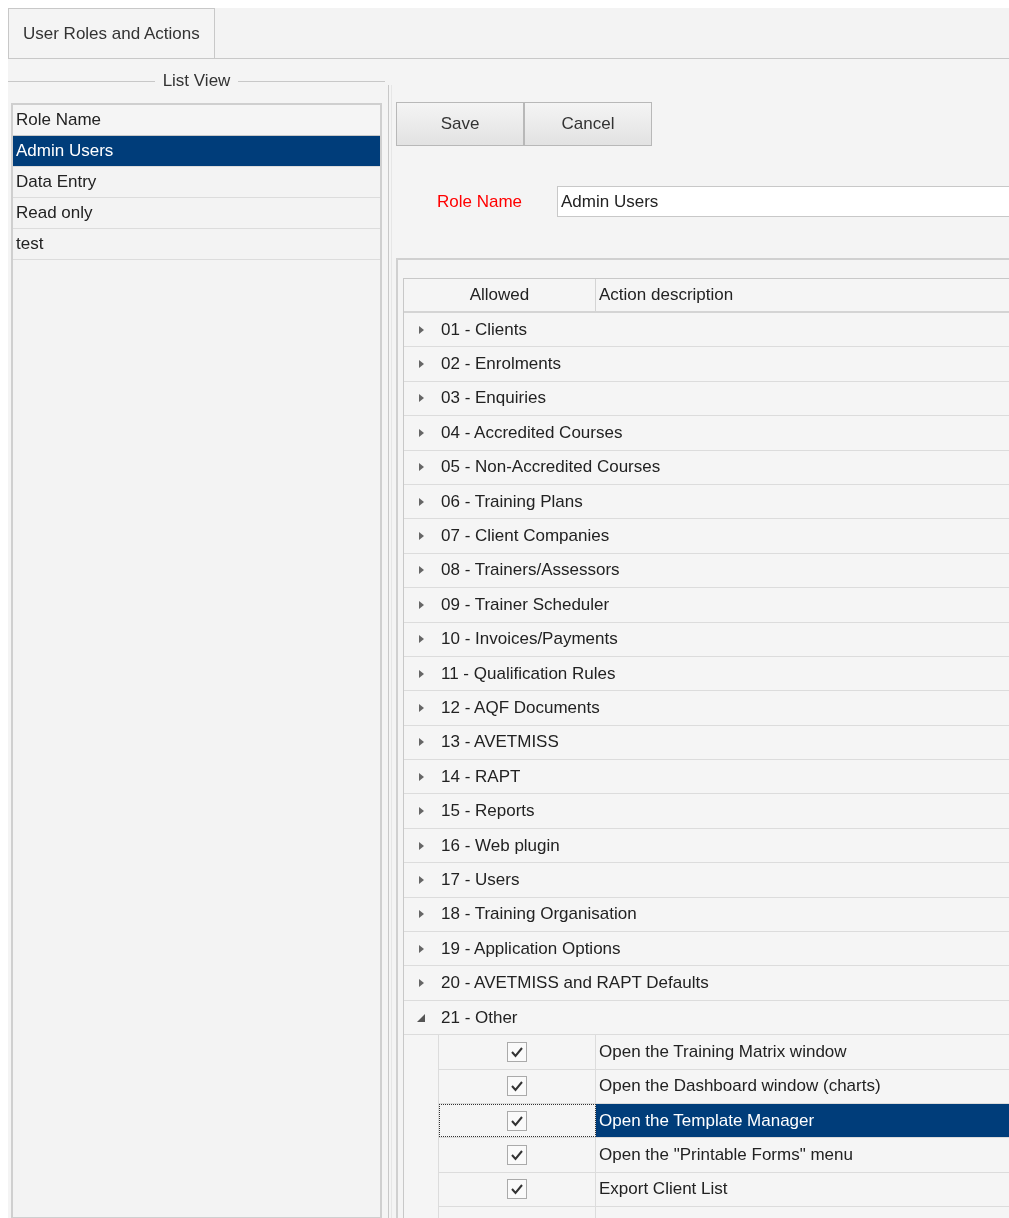 The image size is (1009, 1218). Describe the element at coordinates (421, 1017) in the screenshot. I see `collapse-icon` at that location.